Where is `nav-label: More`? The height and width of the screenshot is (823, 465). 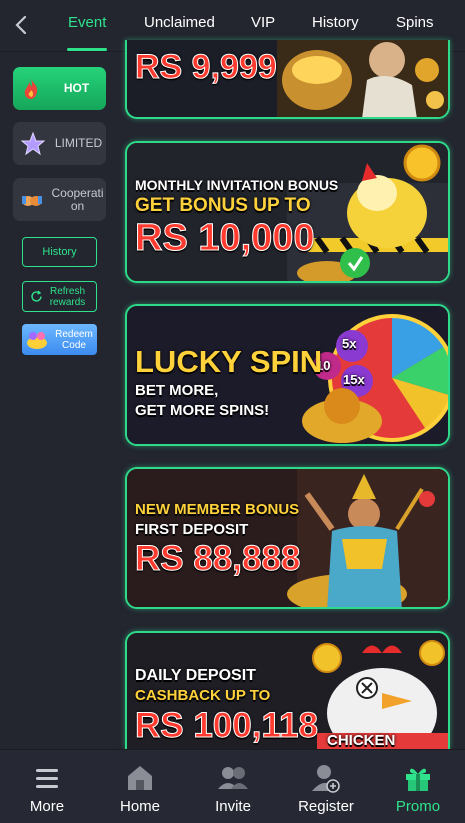
nav-label: More is located at coordinates (47, 806).